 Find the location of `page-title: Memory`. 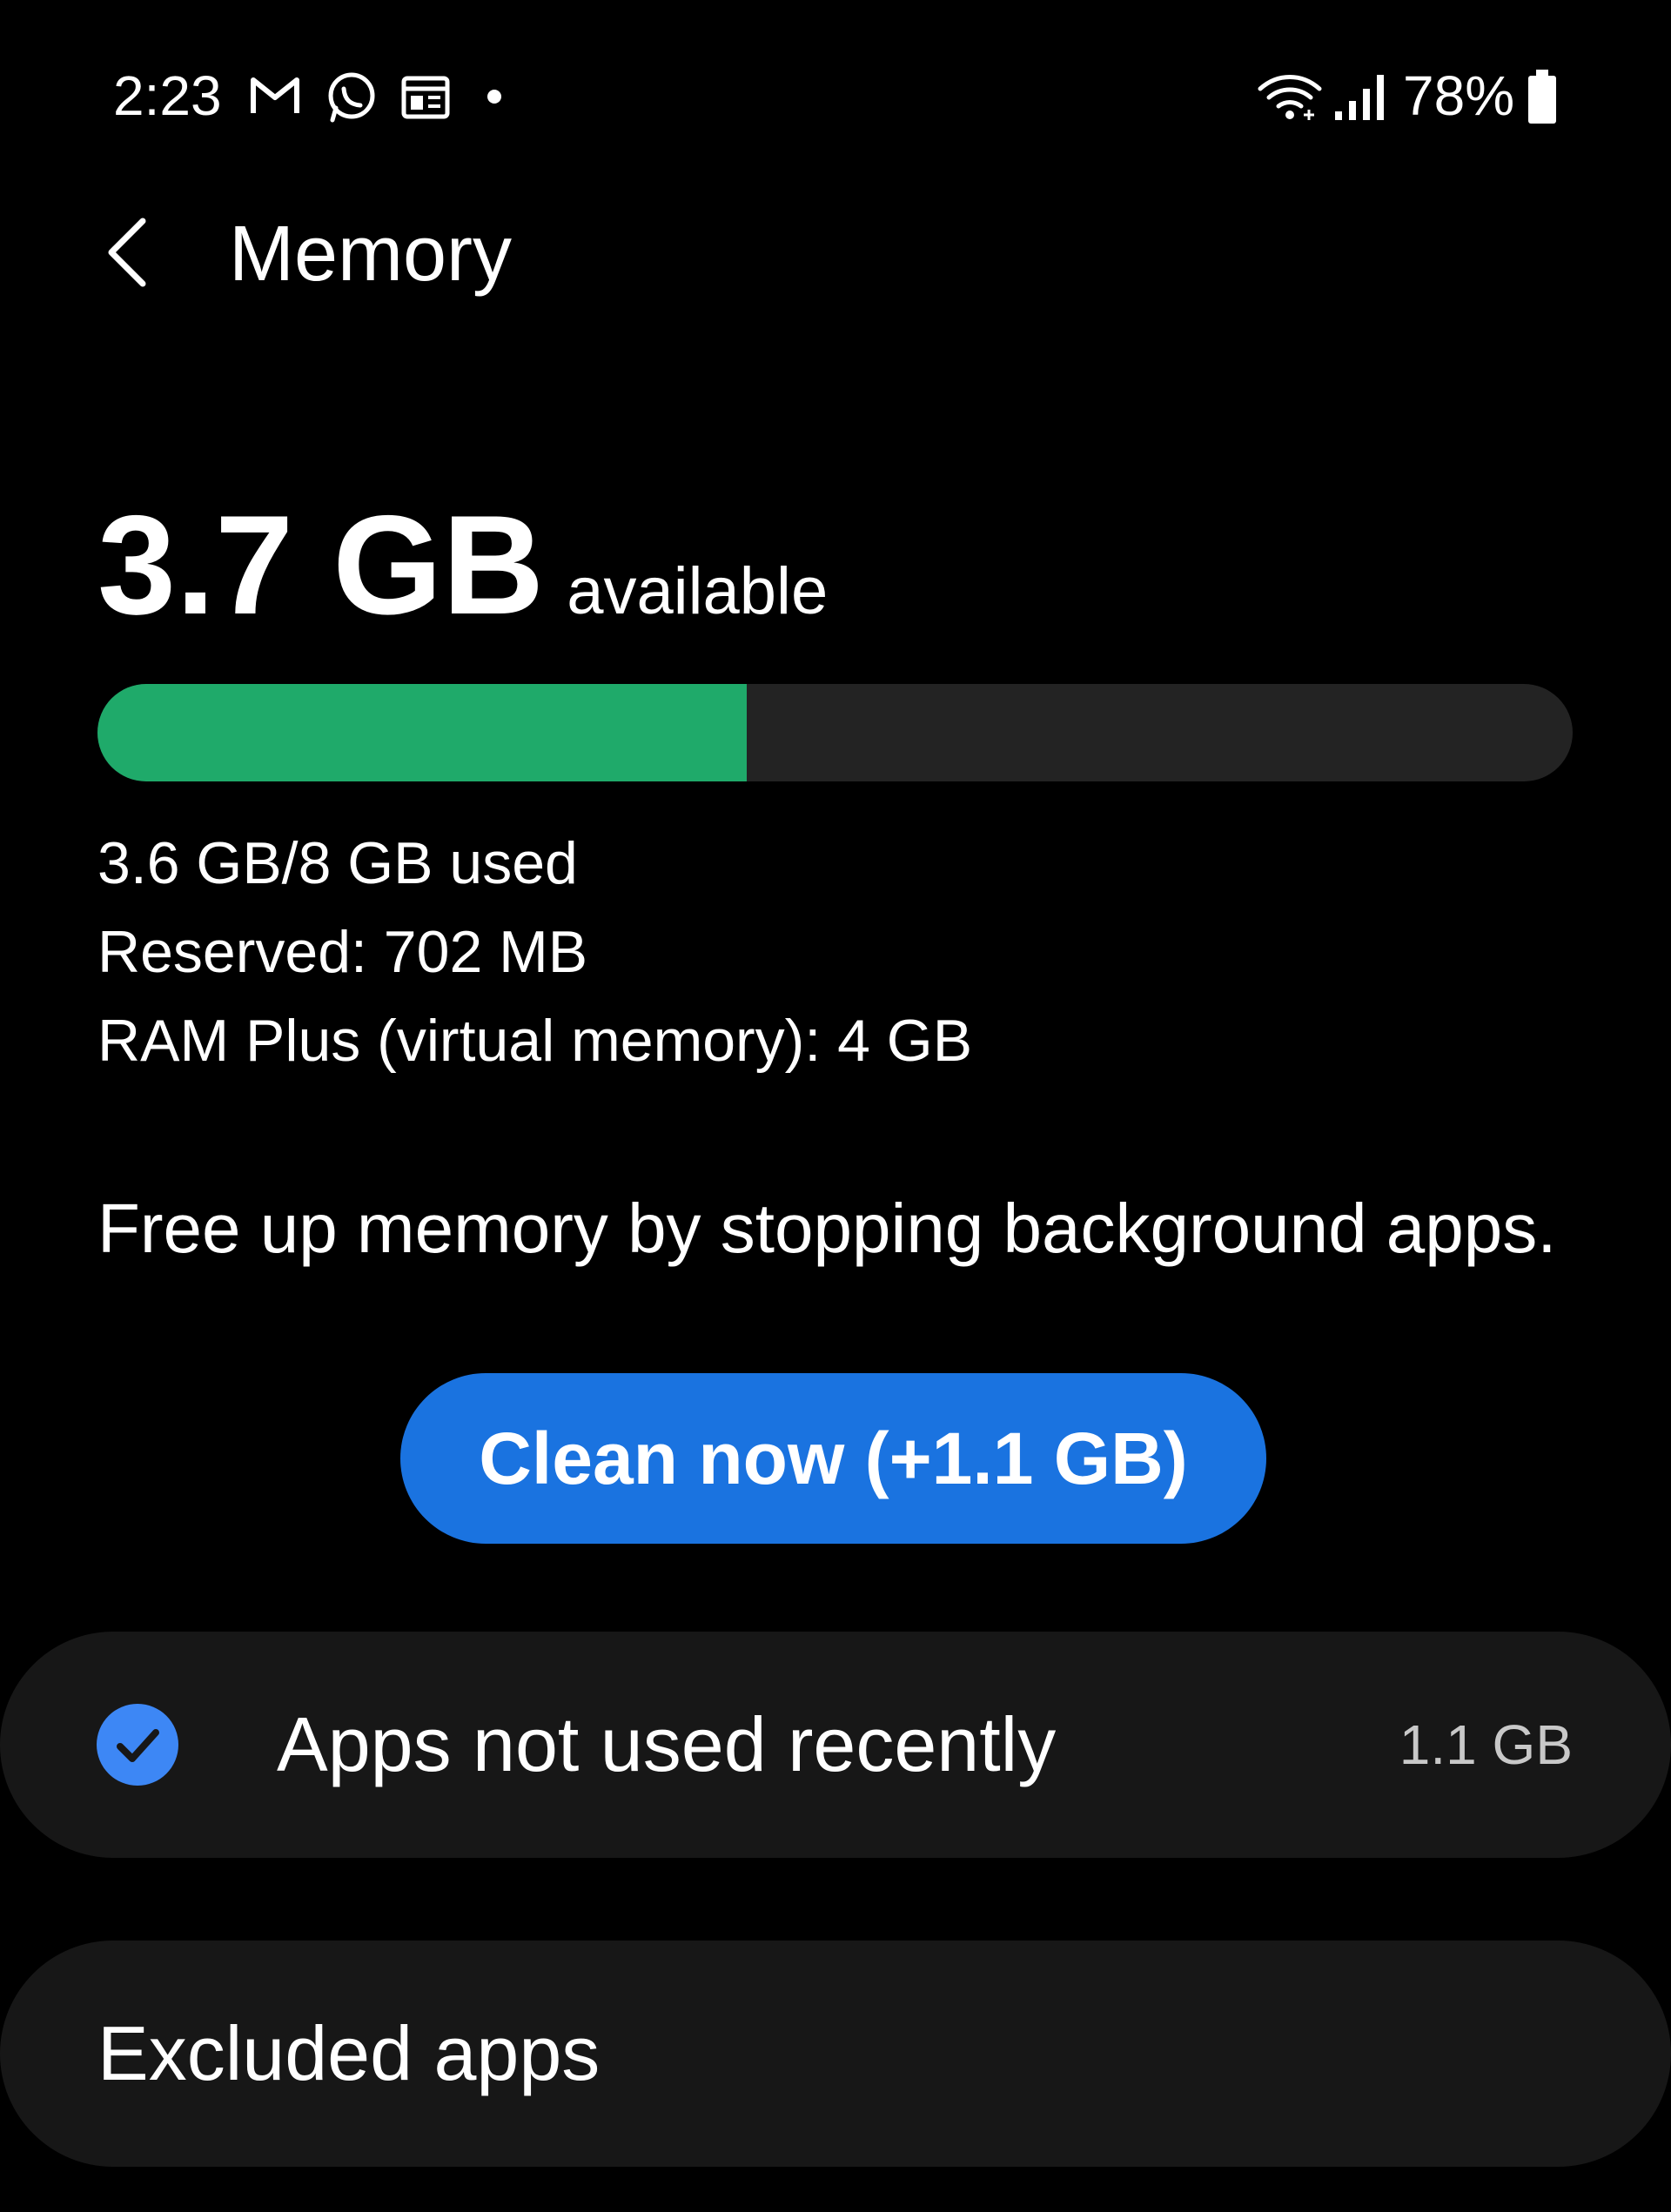

page-title: Memory is located at coordinates (371, 255).